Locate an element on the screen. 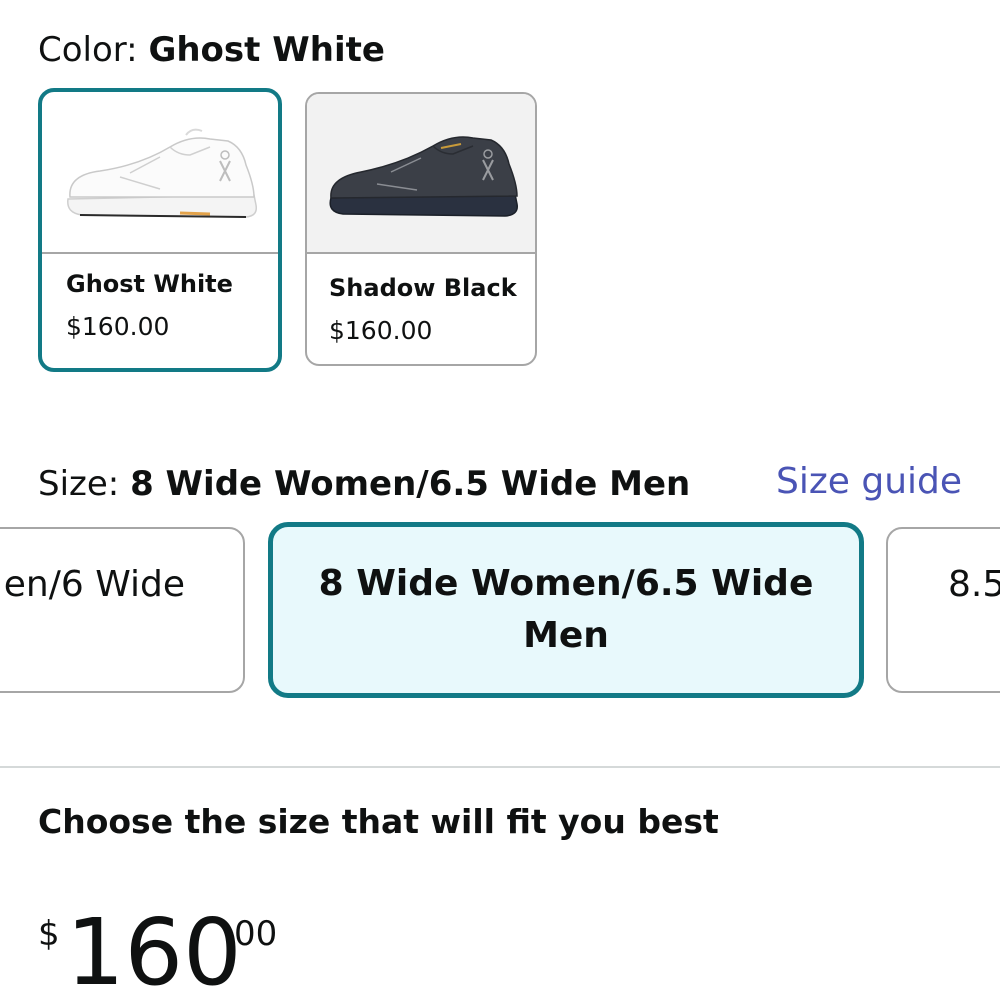 The width and height of the screenshot is (1000, 1000). white-sneaker-image is located at coordinates (162, 173).